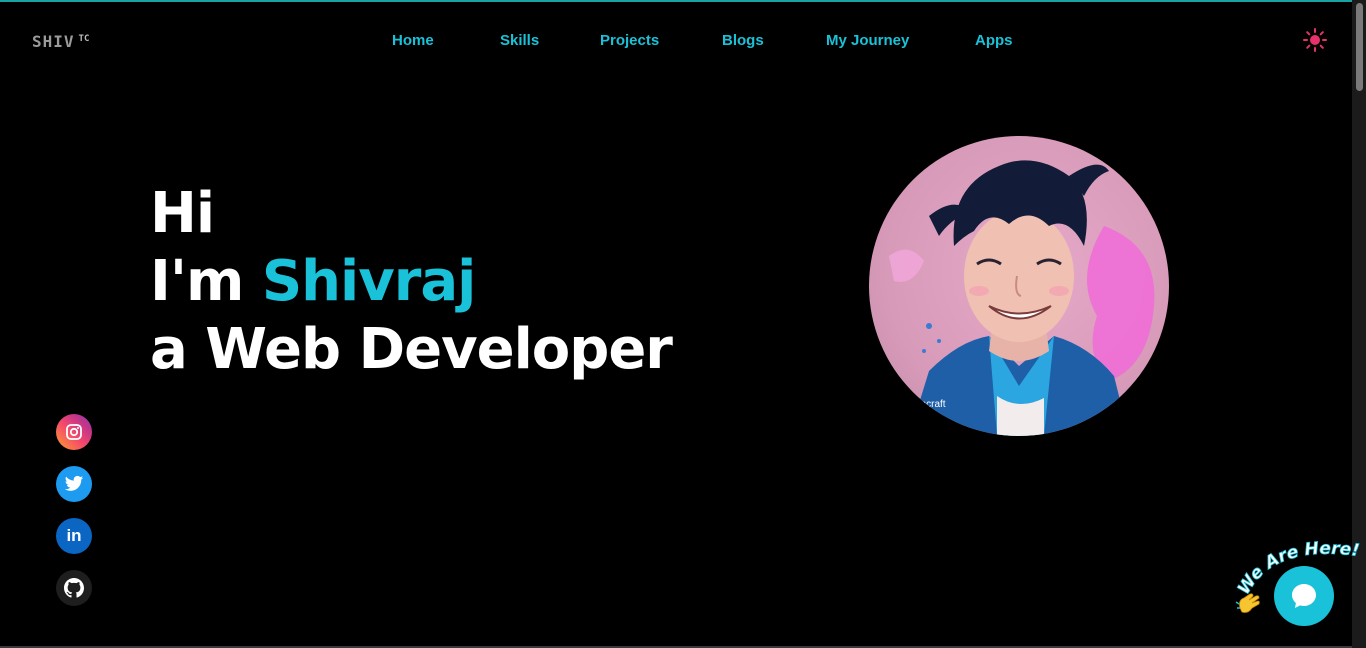 This screenshot has width=1366, height=648. I want to click on scrollbar-thumb, so click(1359, 47).